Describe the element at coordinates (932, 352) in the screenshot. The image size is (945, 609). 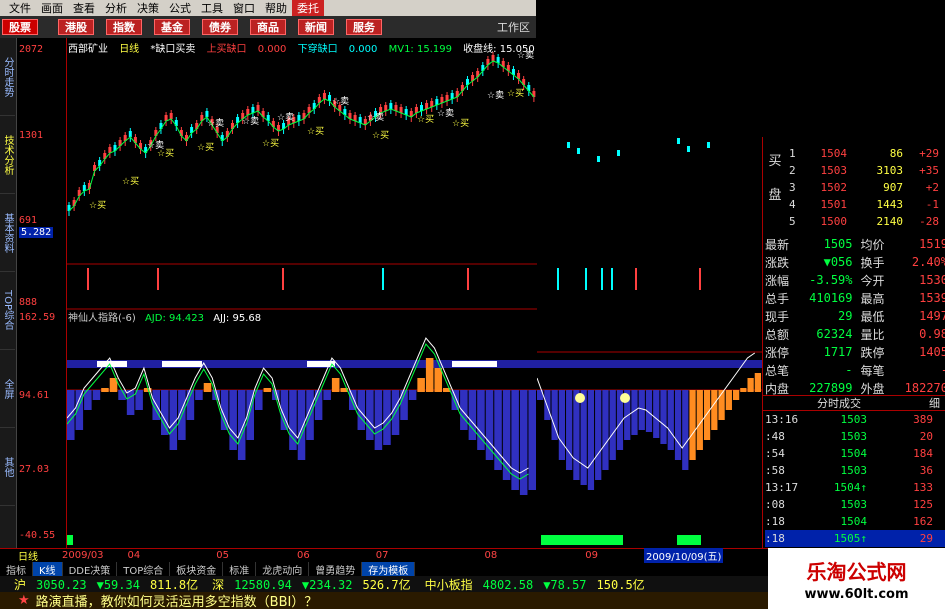
I see `stat-value: 1405` at that location.